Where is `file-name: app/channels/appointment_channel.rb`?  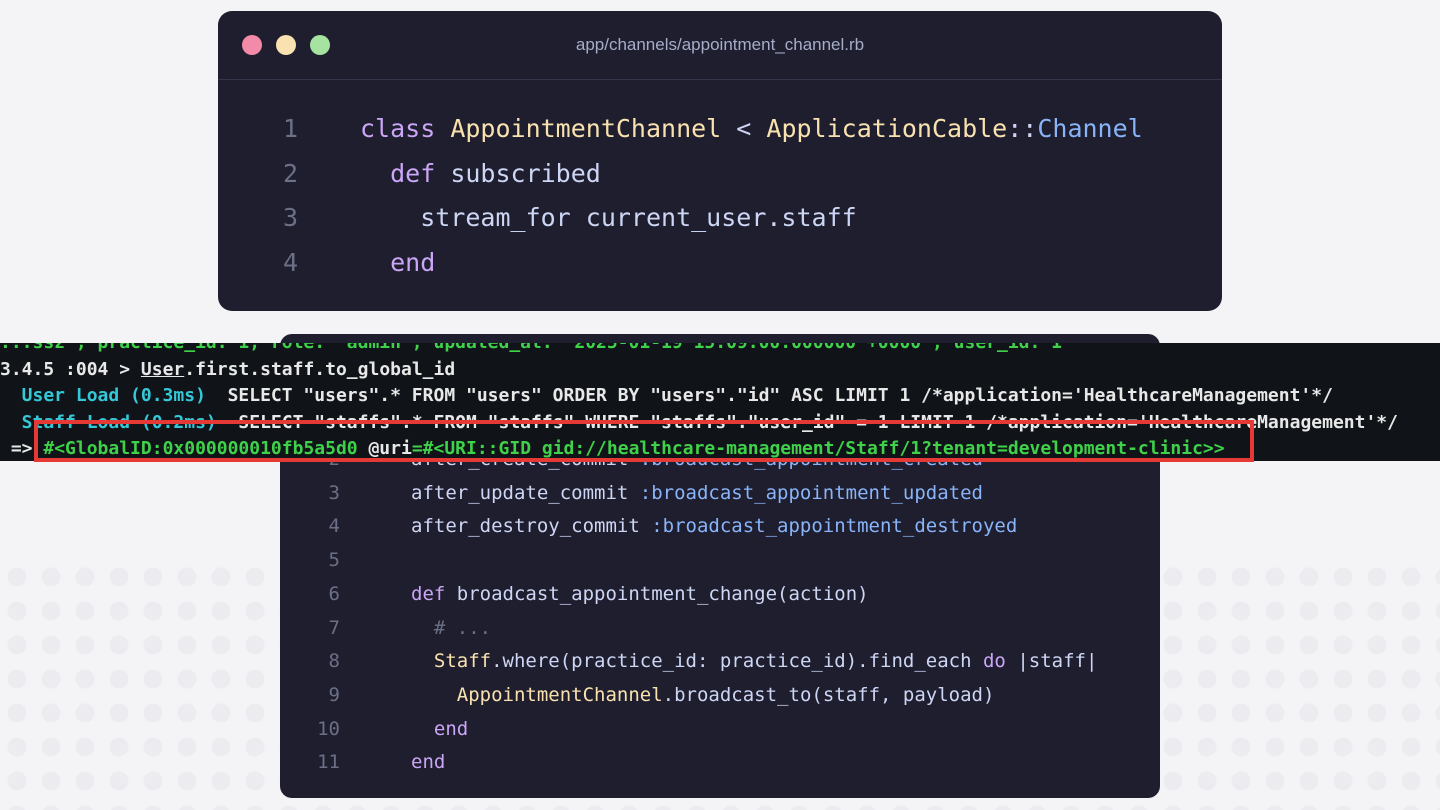
file-name: app/channels/appointment_channel.rb is located at coordinates (720, 44).